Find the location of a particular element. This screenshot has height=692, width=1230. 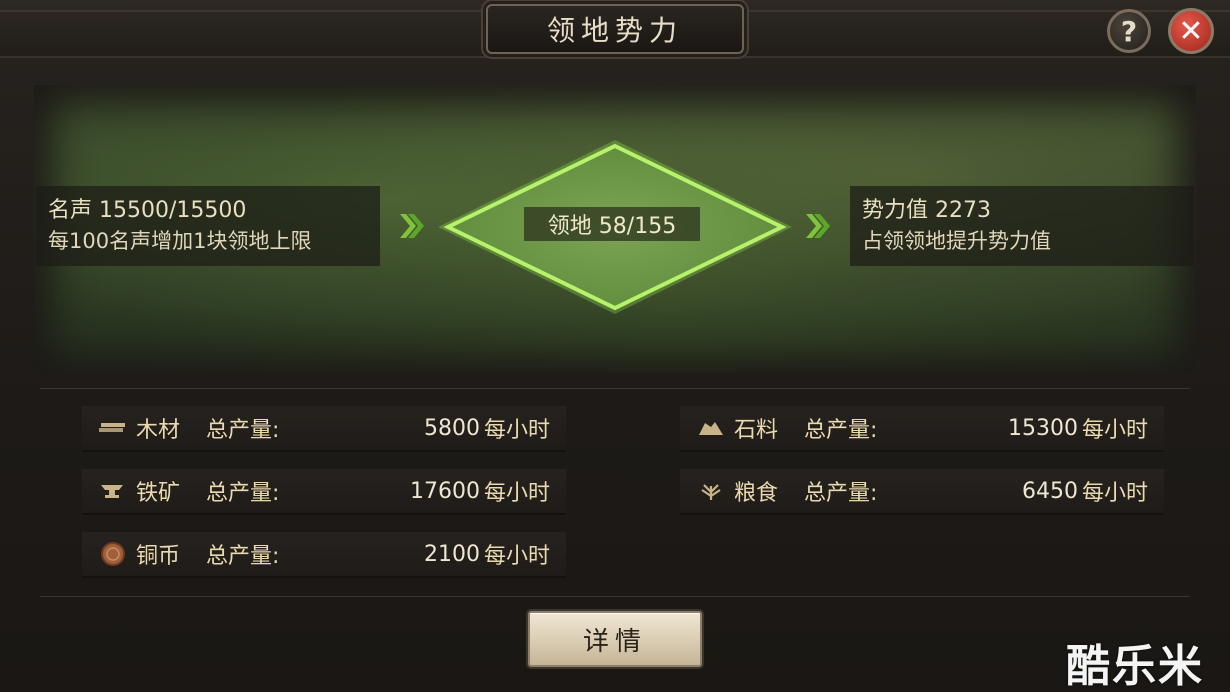

territory-count: 领地 58/155 is located at coordinates (612, 224).